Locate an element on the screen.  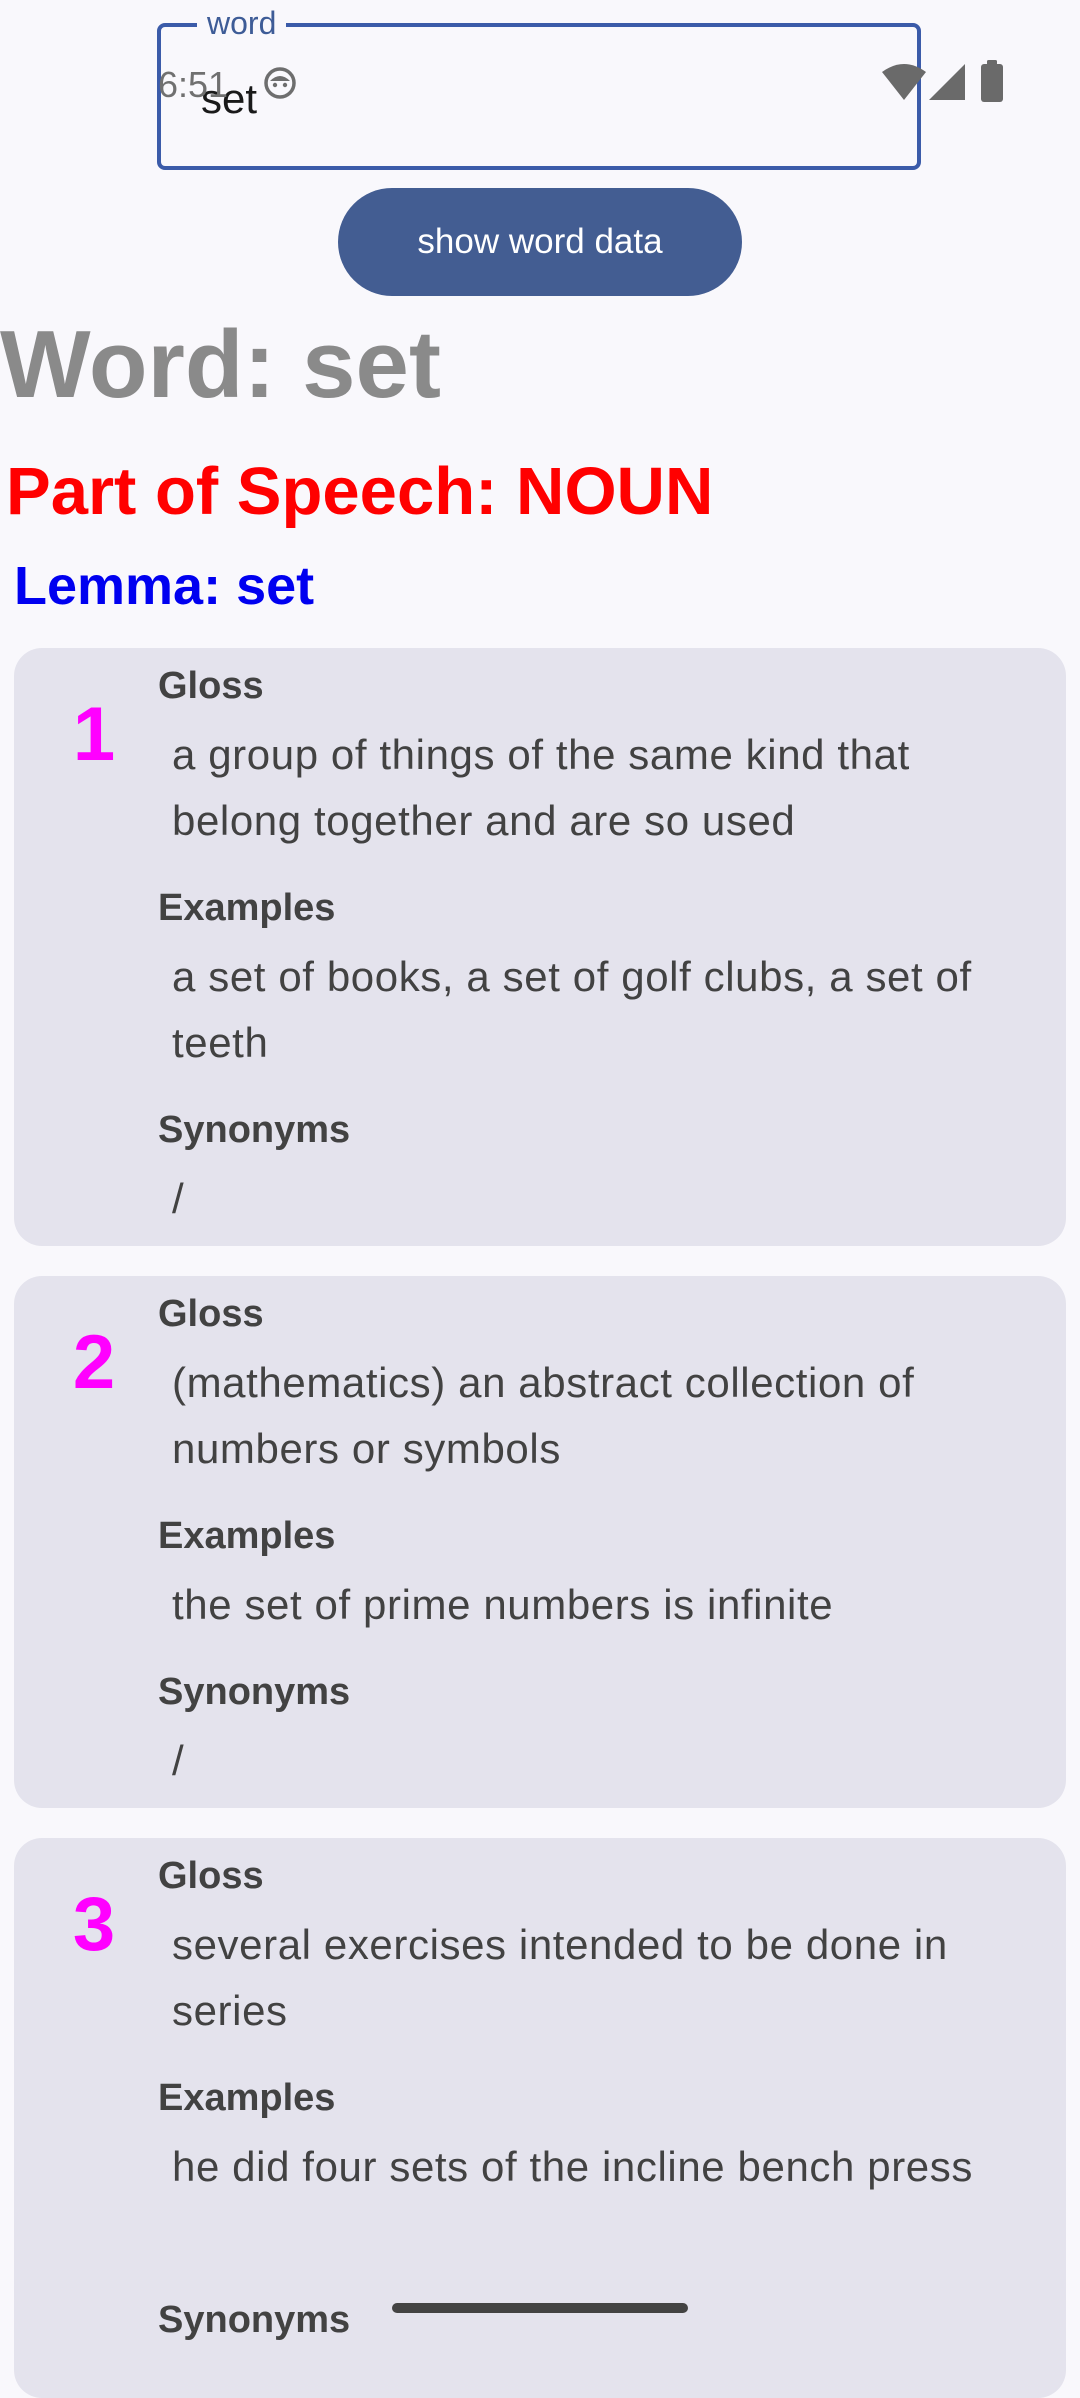
word-header: Word: set is located at coordinates (220, 364).